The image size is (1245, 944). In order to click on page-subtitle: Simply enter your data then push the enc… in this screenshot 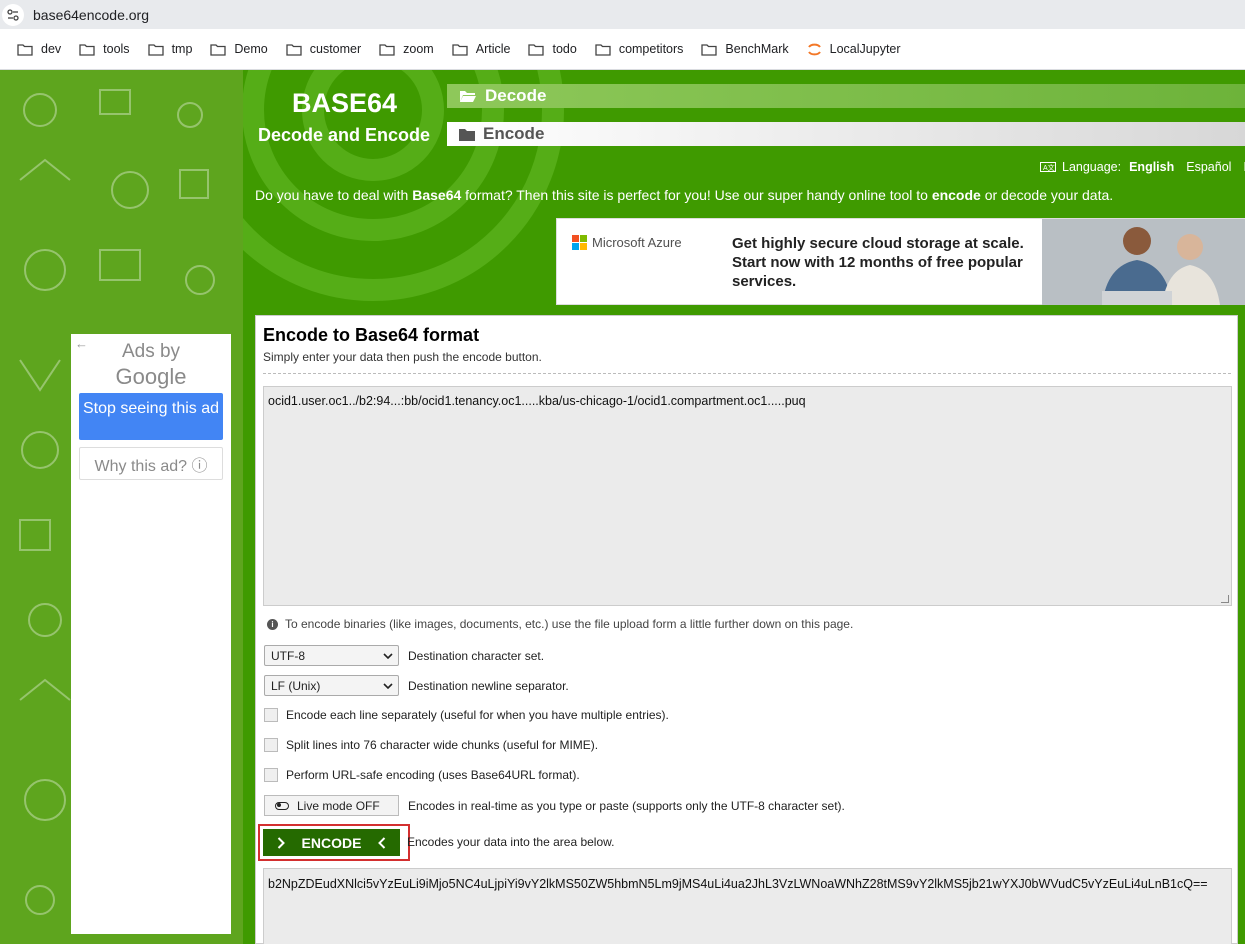, I will do `click(402, 357)`.